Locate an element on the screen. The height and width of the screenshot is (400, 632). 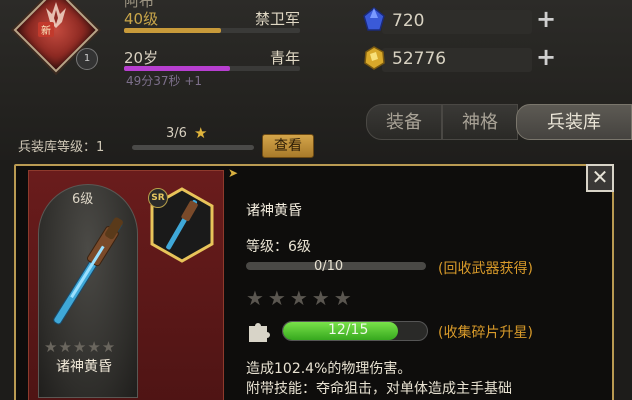
level-progress-bar is located at coordinates (212, 30).